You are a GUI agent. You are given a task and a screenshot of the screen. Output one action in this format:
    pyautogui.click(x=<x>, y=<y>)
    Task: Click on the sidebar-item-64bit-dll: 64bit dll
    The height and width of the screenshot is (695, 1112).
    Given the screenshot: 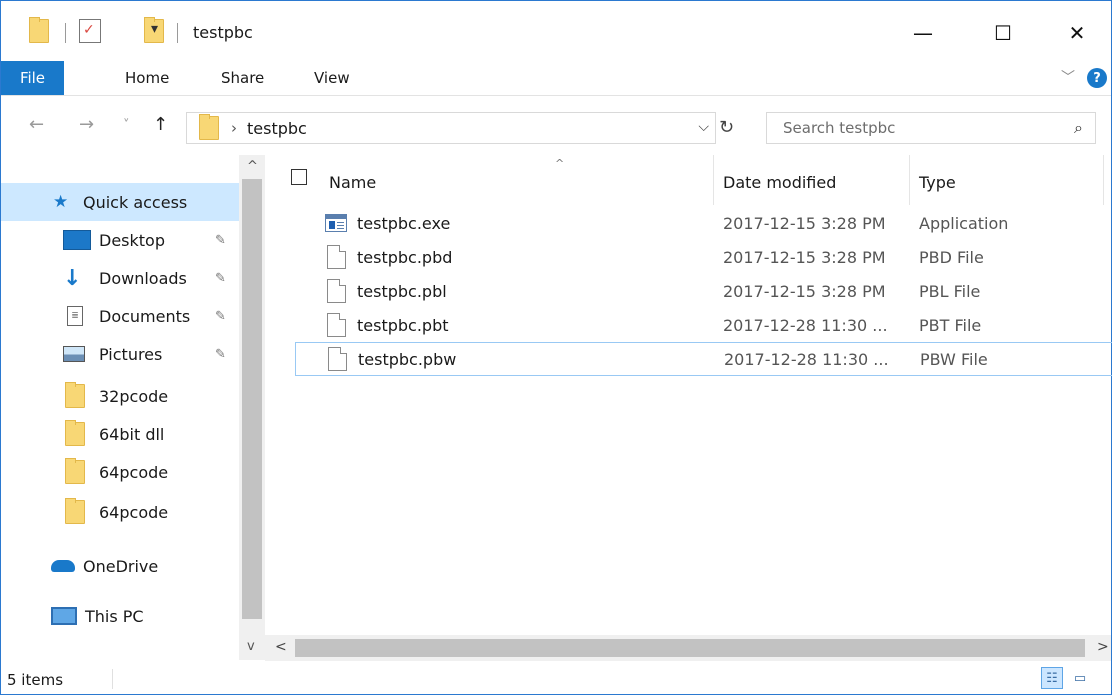 What is the action you would take?
    pyautogui.click(x=120, y=434)
    